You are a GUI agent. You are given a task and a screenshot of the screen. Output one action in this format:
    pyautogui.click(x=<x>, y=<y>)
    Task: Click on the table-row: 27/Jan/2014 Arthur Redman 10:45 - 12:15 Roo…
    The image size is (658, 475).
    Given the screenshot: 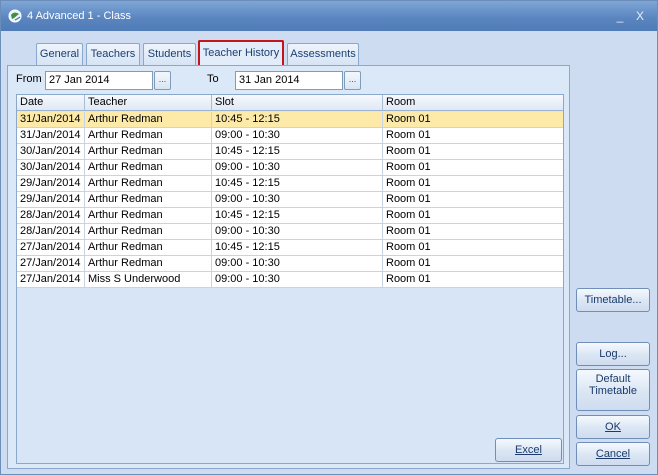 What is the action you would take?
    pyautogui.click(x=290, y=248)
    